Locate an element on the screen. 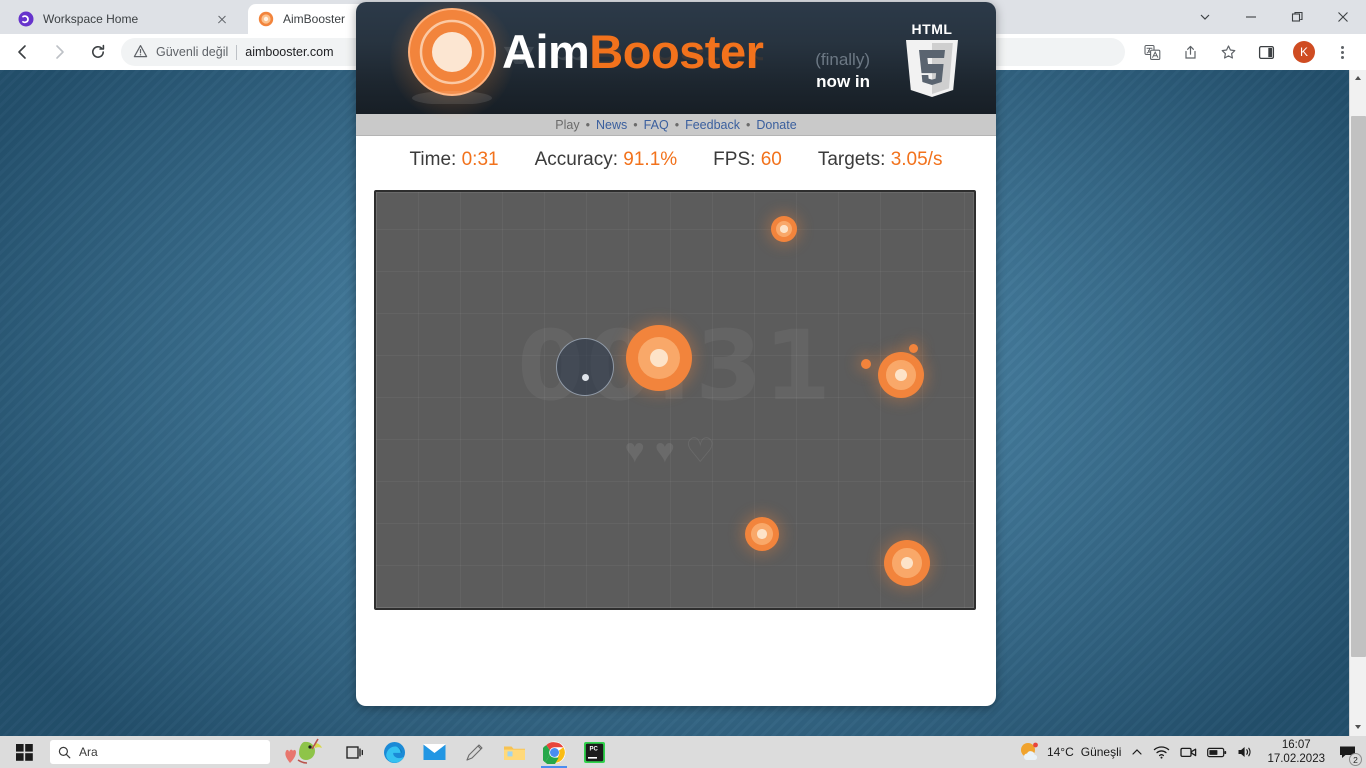 Image resolution: width=1366 pixels, height=768 pixels. meet-now-icon is located at coordinates (1188, 752).